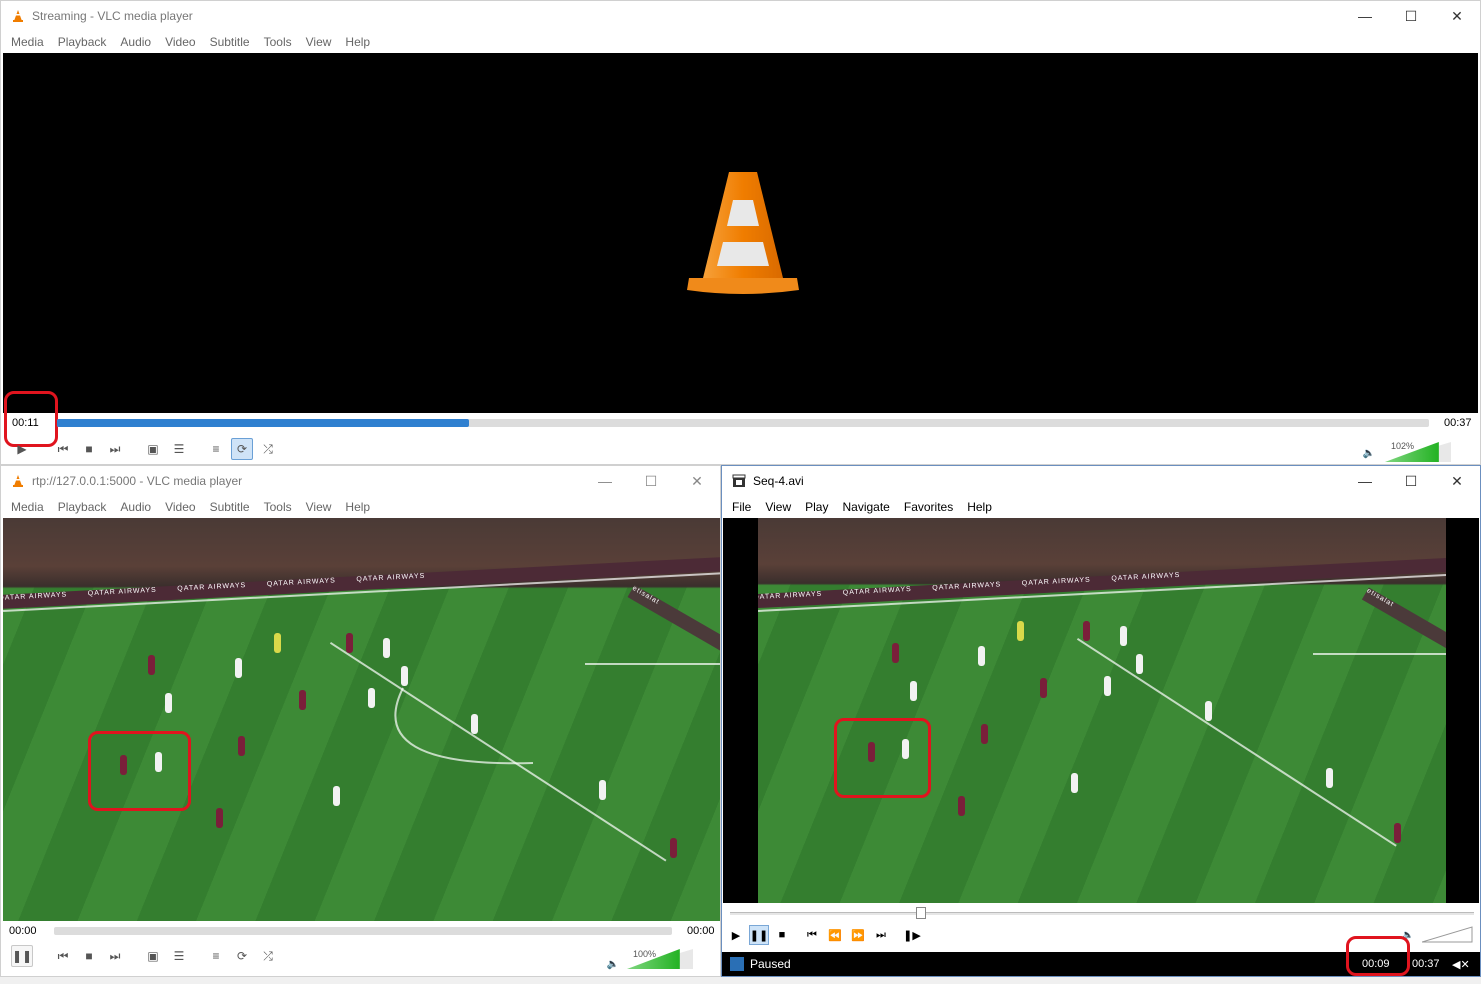 Image resolution: width=1481 pixels, height=984 pixels. Describe the element at coordinates (739, 481) in the screenshot. I see `film-clapper-icon` at that location.